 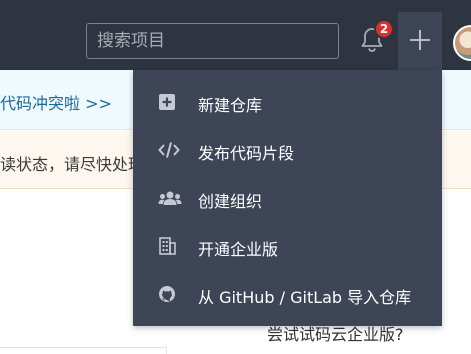 I want to click on menu-item-import-repo: 从 GitHub / GitLab 导入仓库, so click(x=287, y=295).